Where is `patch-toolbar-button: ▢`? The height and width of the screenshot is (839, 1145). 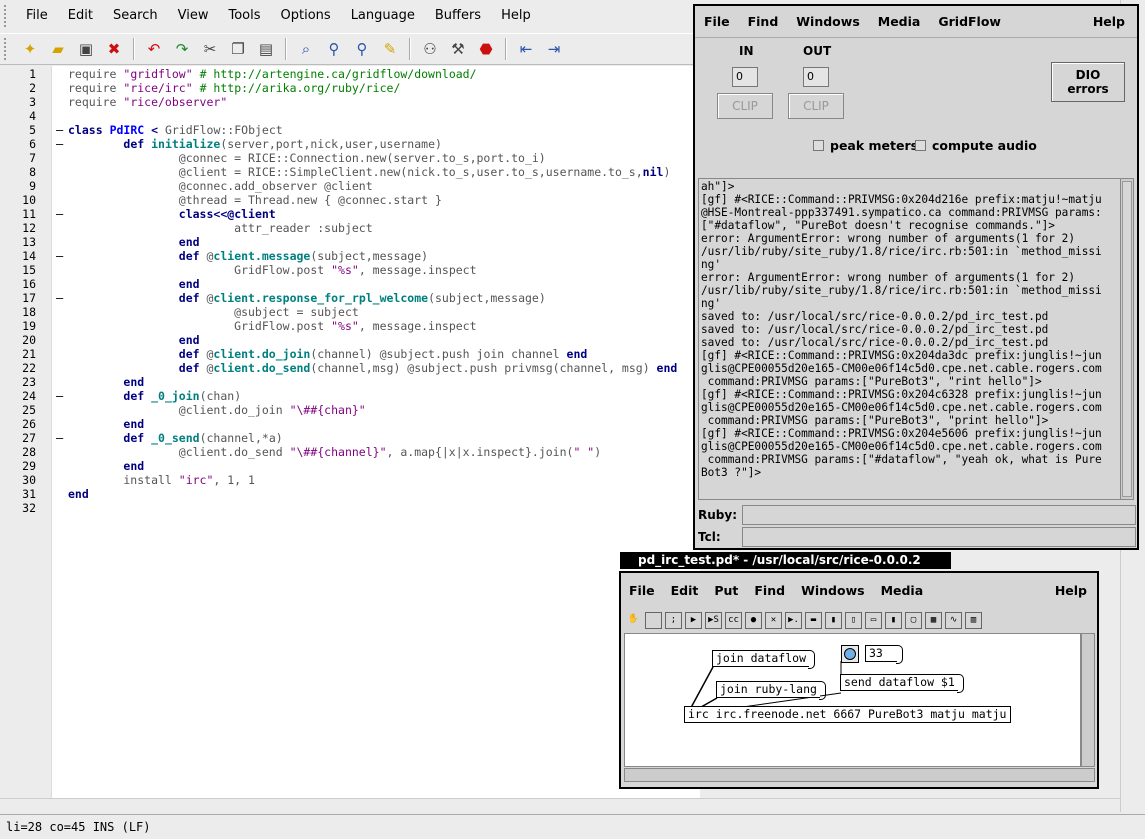 patch-toolbar-button: ▢ is located at coordinates (913, 620).